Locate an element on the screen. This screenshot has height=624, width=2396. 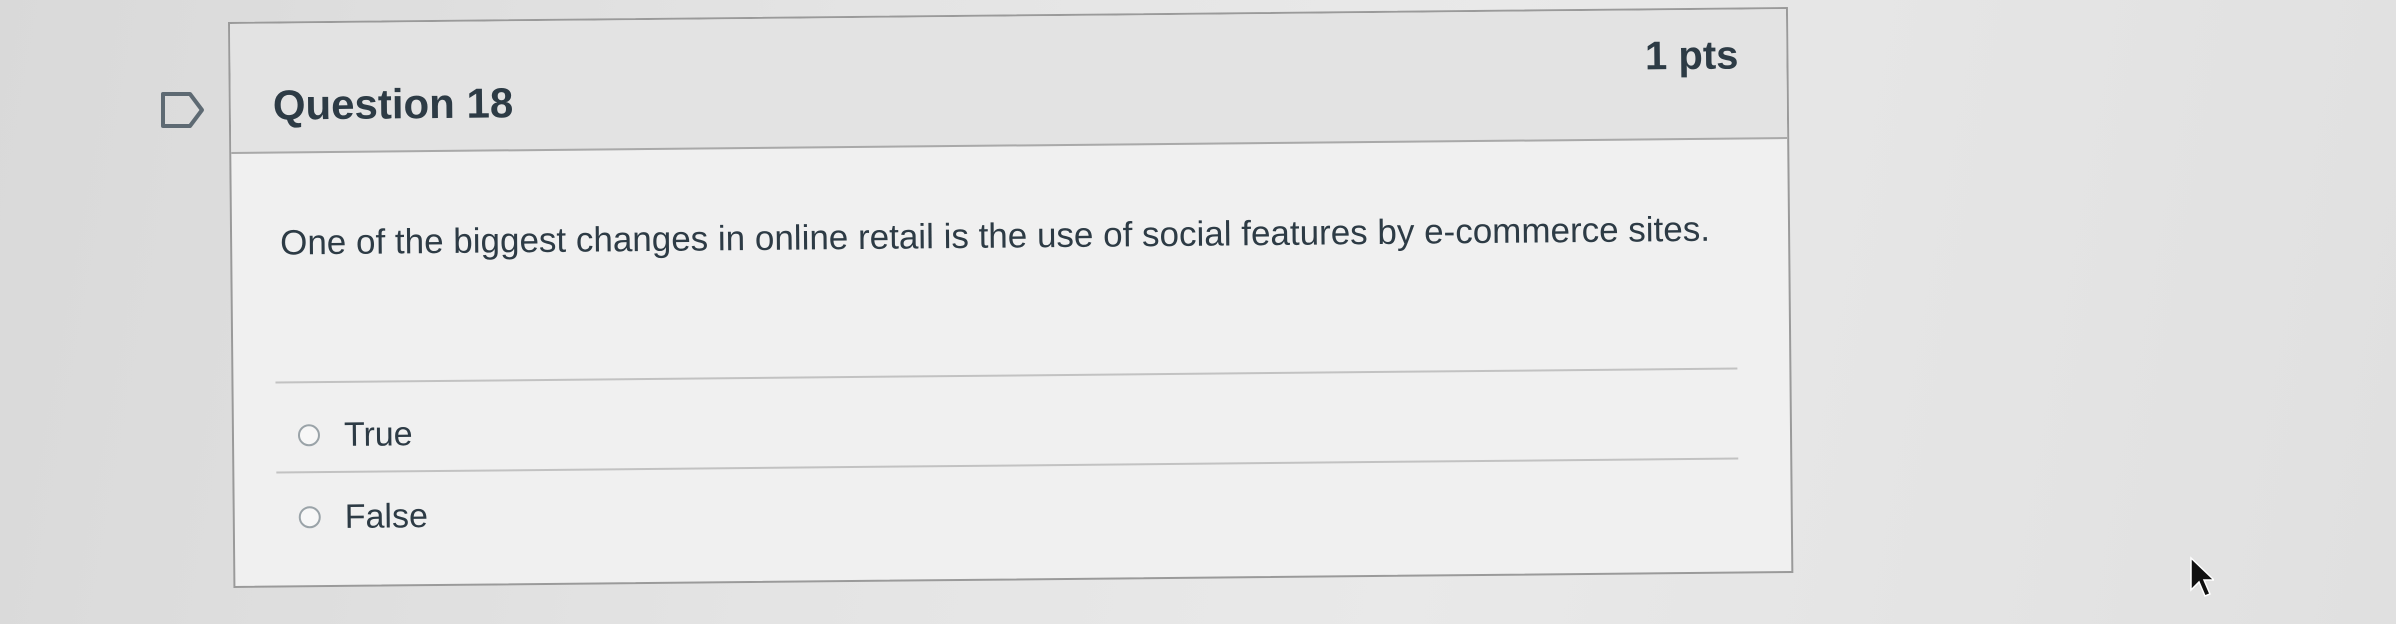
answer-label-false: False is located at coordinates (387, 517).